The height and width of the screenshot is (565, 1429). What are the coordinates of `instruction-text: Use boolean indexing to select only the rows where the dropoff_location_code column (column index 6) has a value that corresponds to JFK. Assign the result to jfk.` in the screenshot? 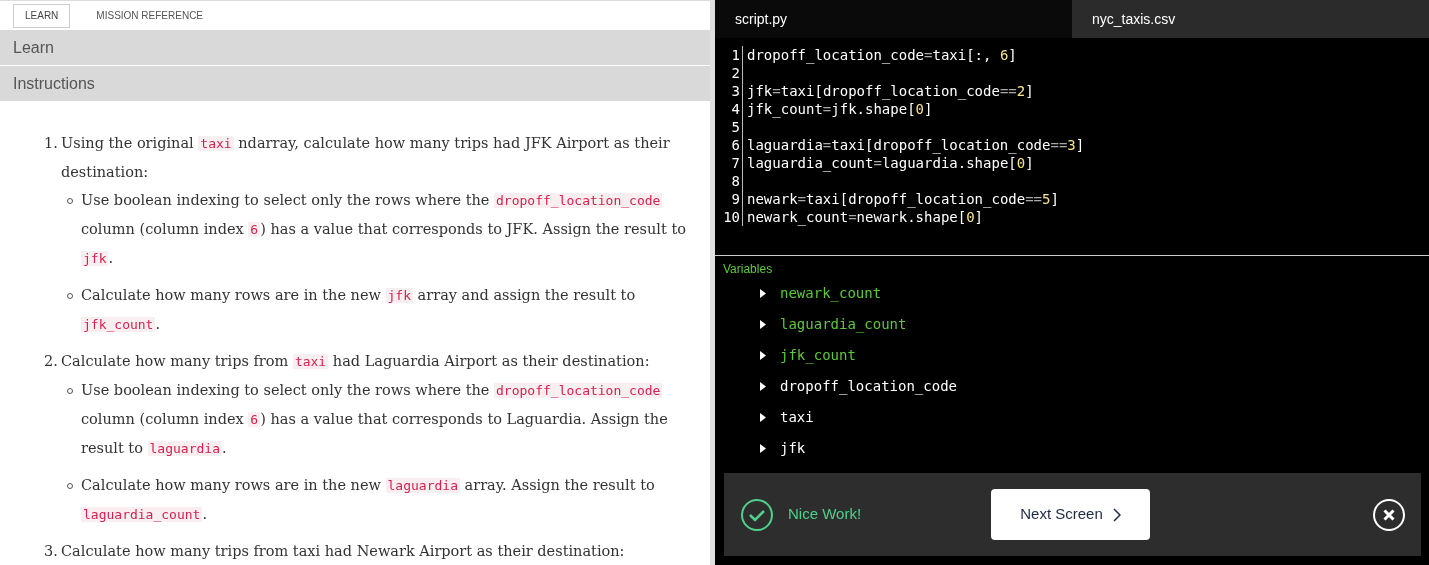 It's located at (384, 229).